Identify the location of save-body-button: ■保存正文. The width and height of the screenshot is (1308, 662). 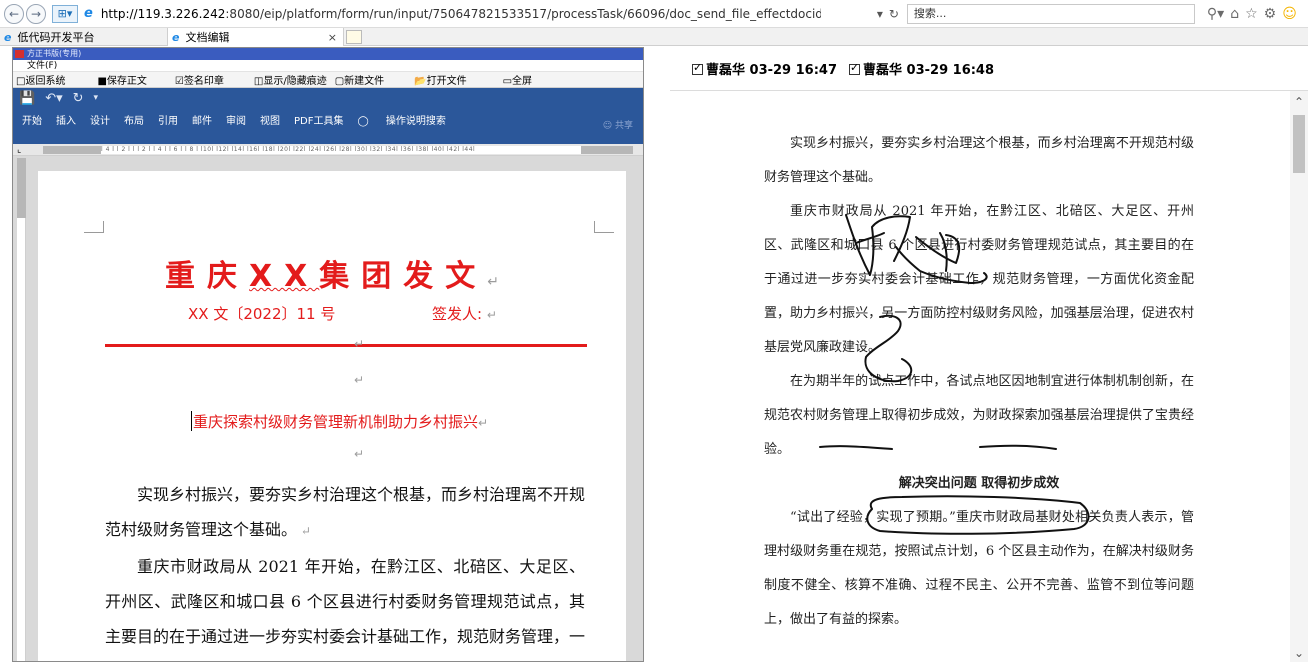
(121, 79).